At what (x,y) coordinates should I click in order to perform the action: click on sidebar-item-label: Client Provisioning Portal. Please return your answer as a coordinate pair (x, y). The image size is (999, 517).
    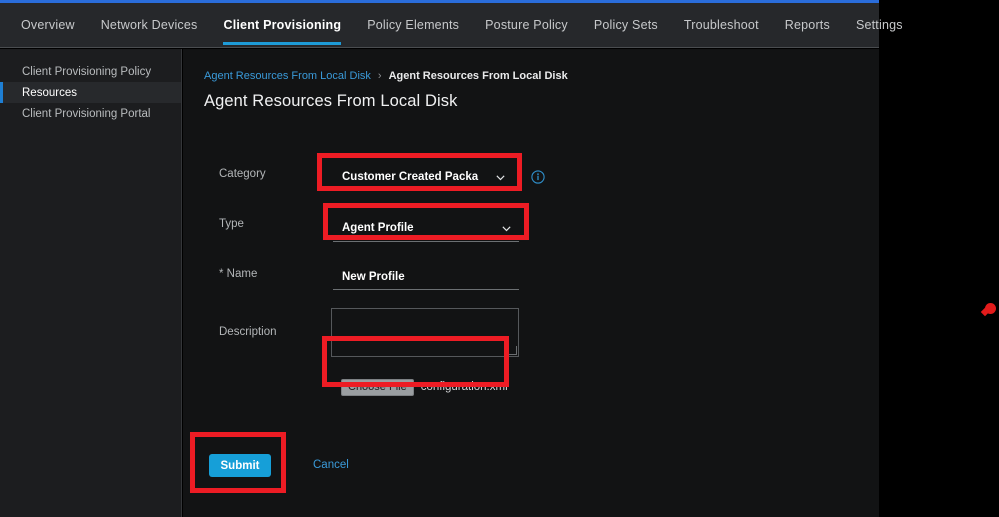
    Looking at the image, I should click on (86, 113).